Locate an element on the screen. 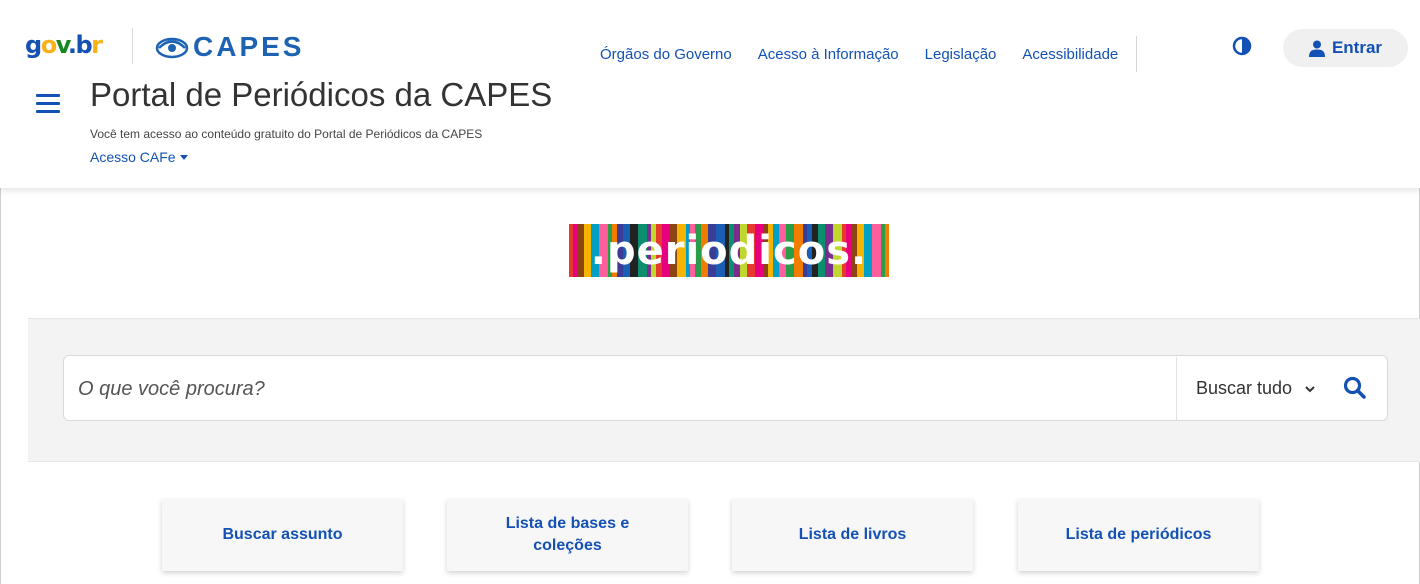  periodicos-logo-text: .periodicos. is located at coordinates (729, 250).